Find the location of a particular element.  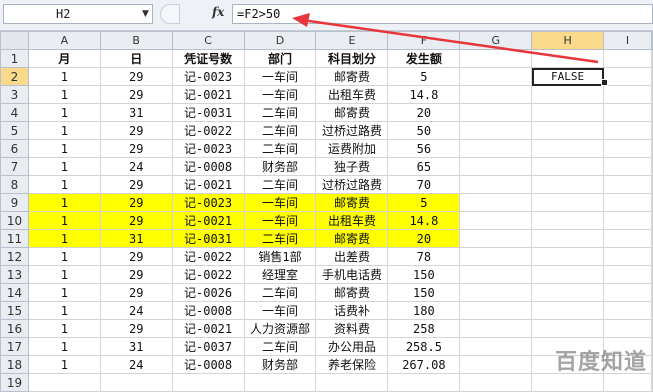

cell-i2 is located at coordinates (627, 76).